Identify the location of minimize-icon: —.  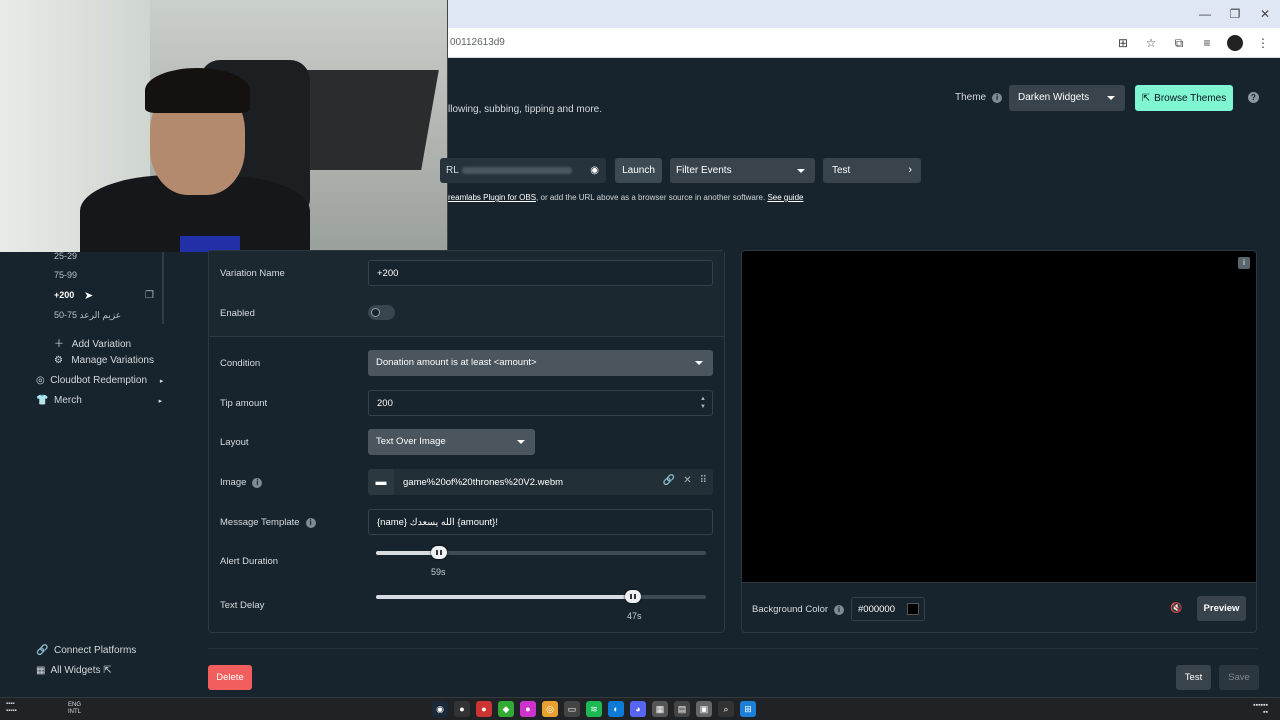
(1205, 14).